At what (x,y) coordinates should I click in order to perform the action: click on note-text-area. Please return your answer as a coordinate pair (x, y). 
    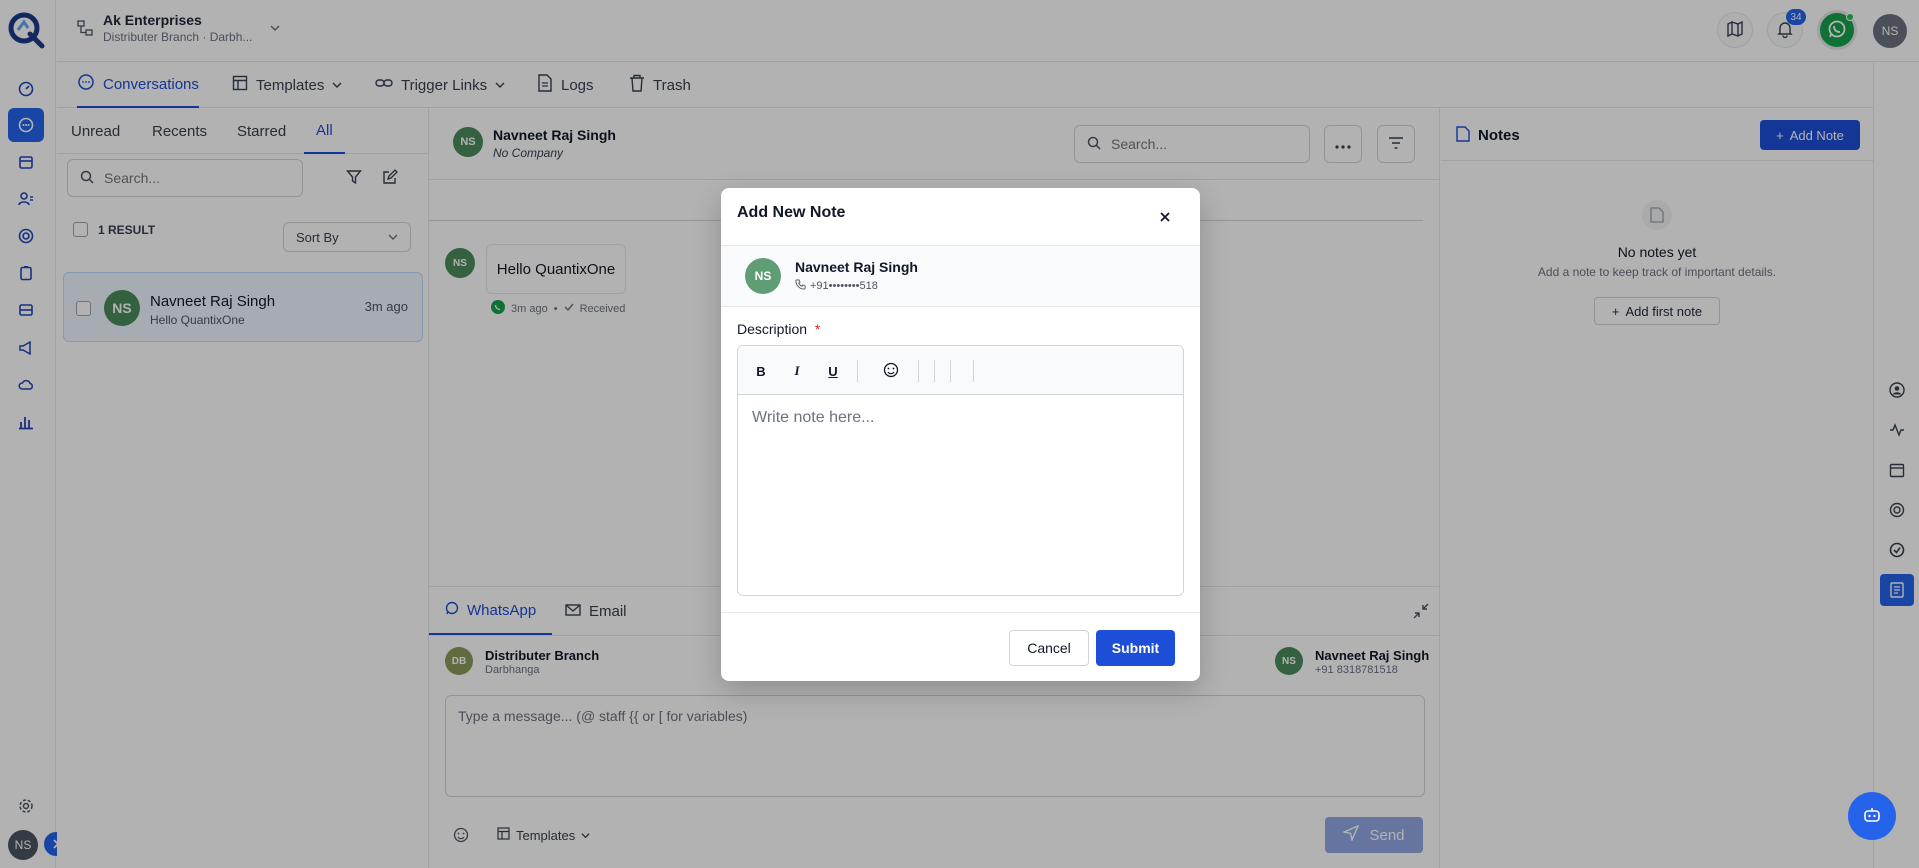
    Looking at the image, I should click on (960, 495).